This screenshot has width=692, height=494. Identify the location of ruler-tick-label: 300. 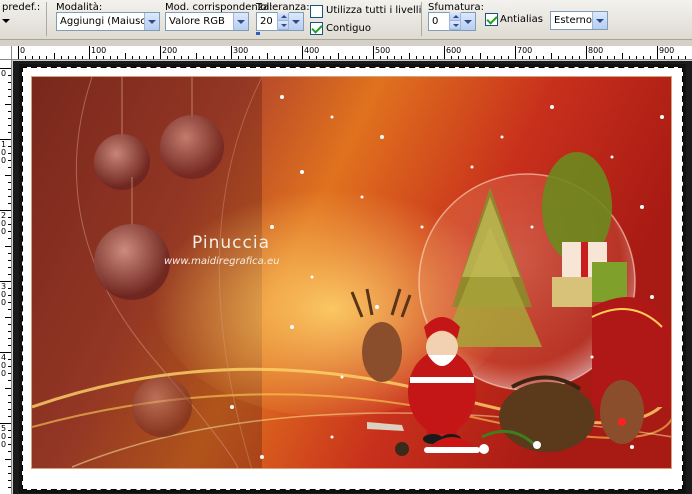
(241, 50).